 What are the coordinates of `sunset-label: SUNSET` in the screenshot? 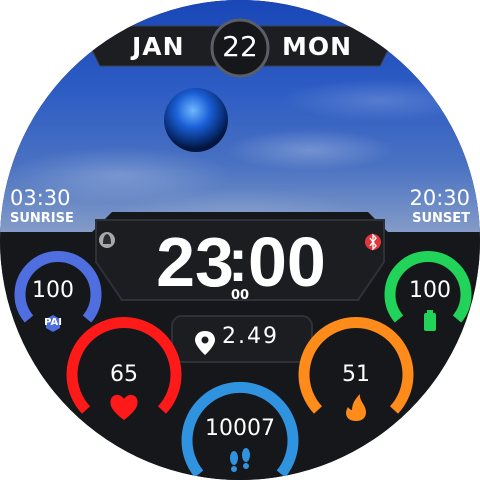 It's located at (441, 218).